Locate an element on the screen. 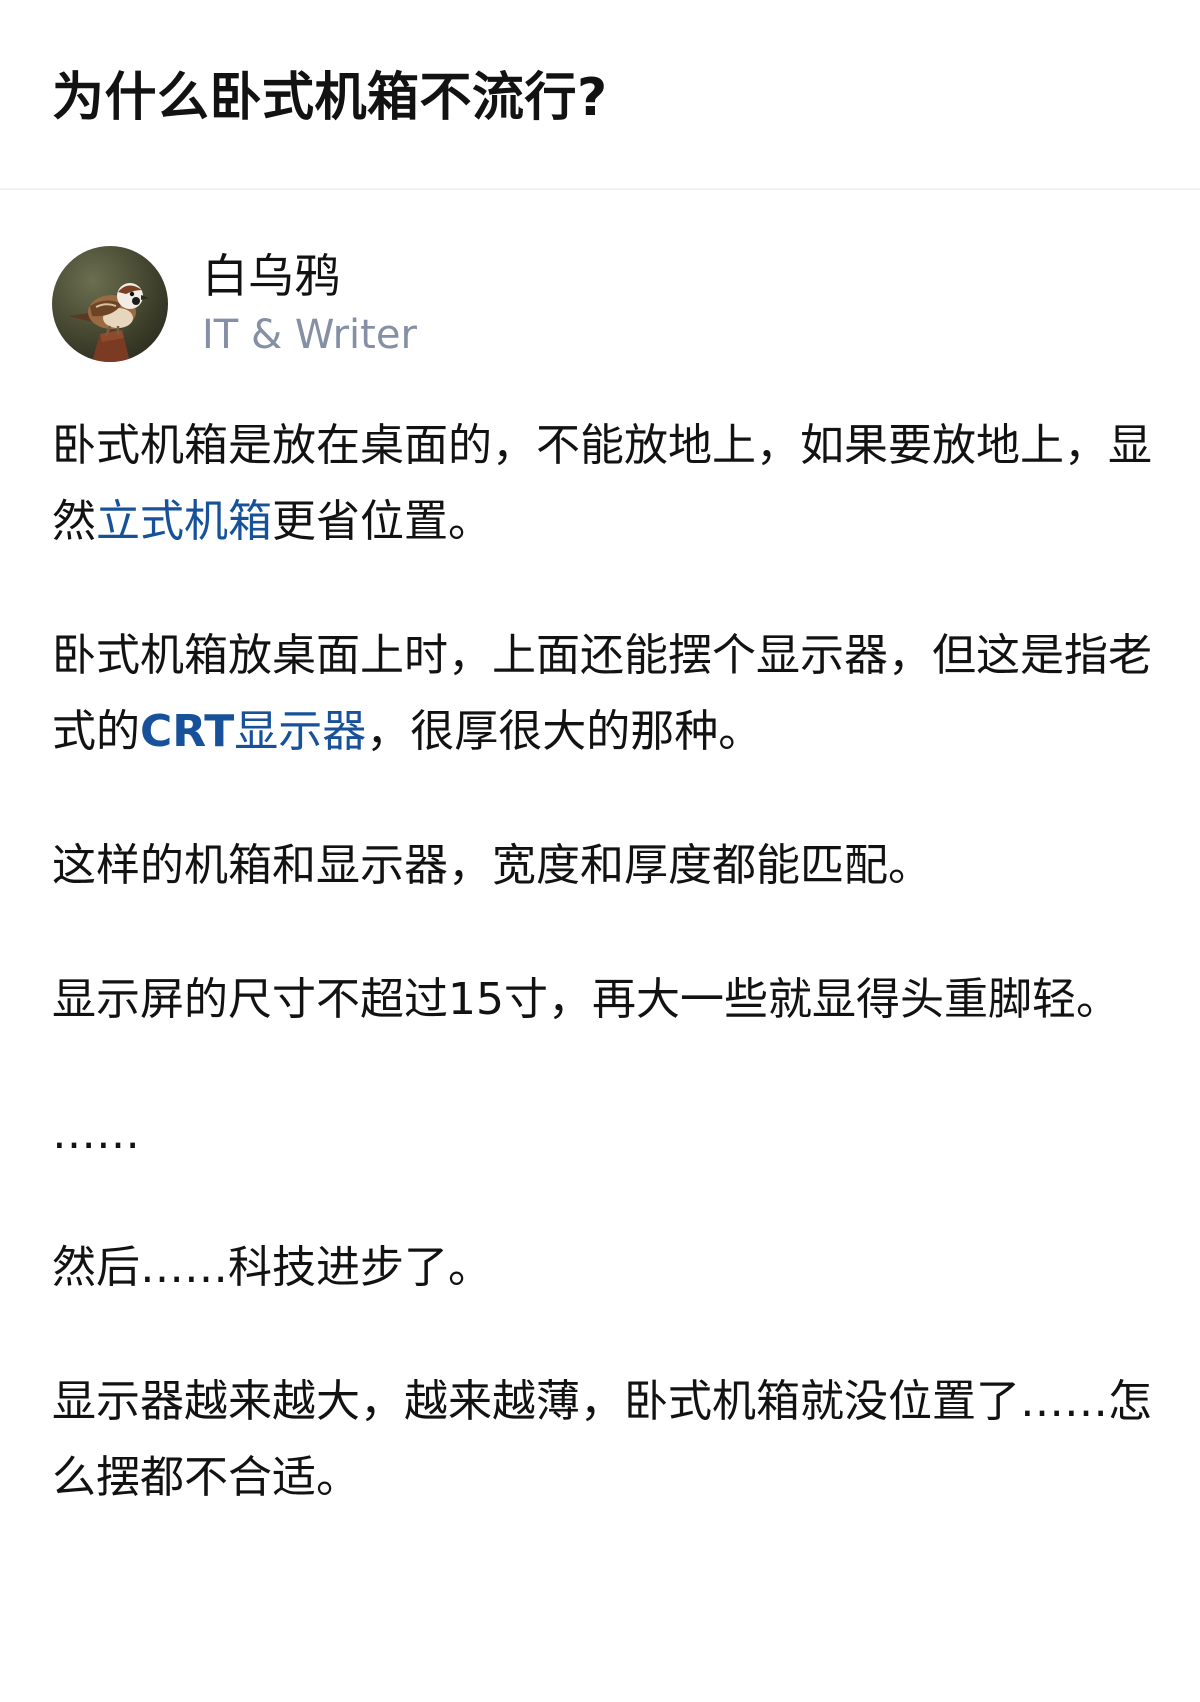 This screenshot has width=1200, height=1702. question-header: 为什么卧式机箱不流行? is located at coordinates (600, 95).